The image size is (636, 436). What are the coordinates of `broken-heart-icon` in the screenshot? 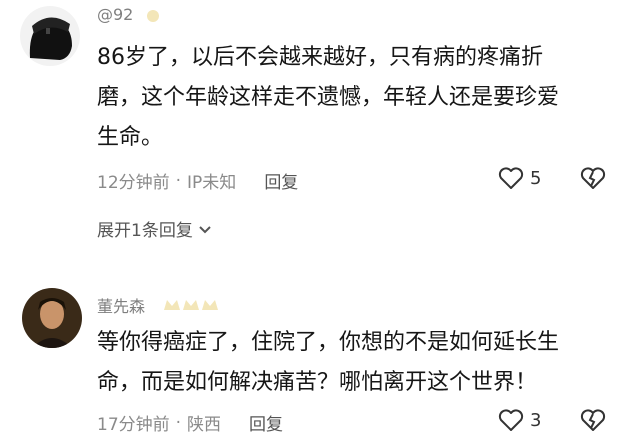 It's located at (593, 420).